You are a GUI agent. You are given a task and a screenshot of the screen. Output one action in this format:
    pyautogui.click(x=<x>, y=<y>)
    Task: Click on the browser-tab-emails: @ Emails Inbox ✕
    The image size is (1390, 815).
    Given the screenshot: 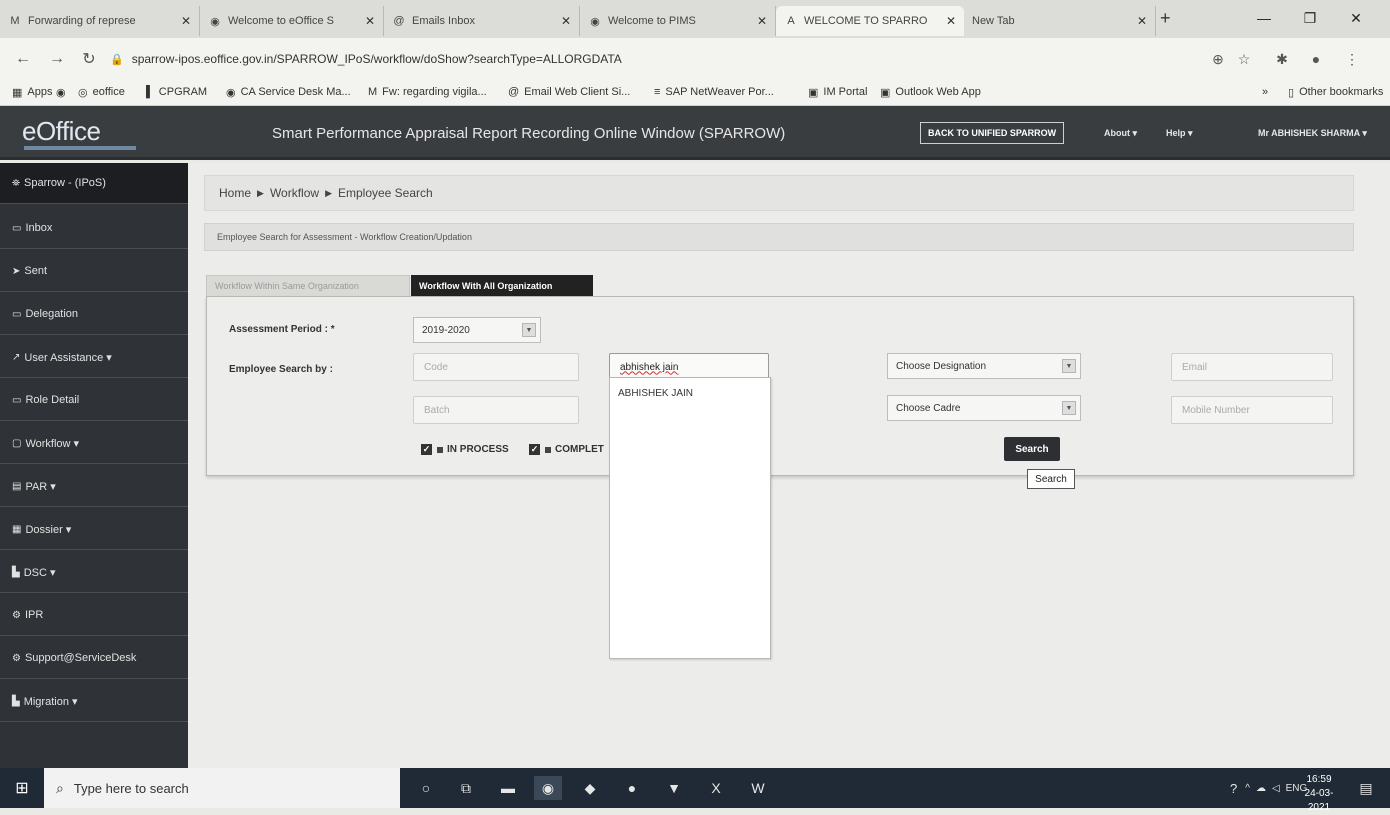 What is the action you would take?
    pyautogui.click(x=482, y=21)
    